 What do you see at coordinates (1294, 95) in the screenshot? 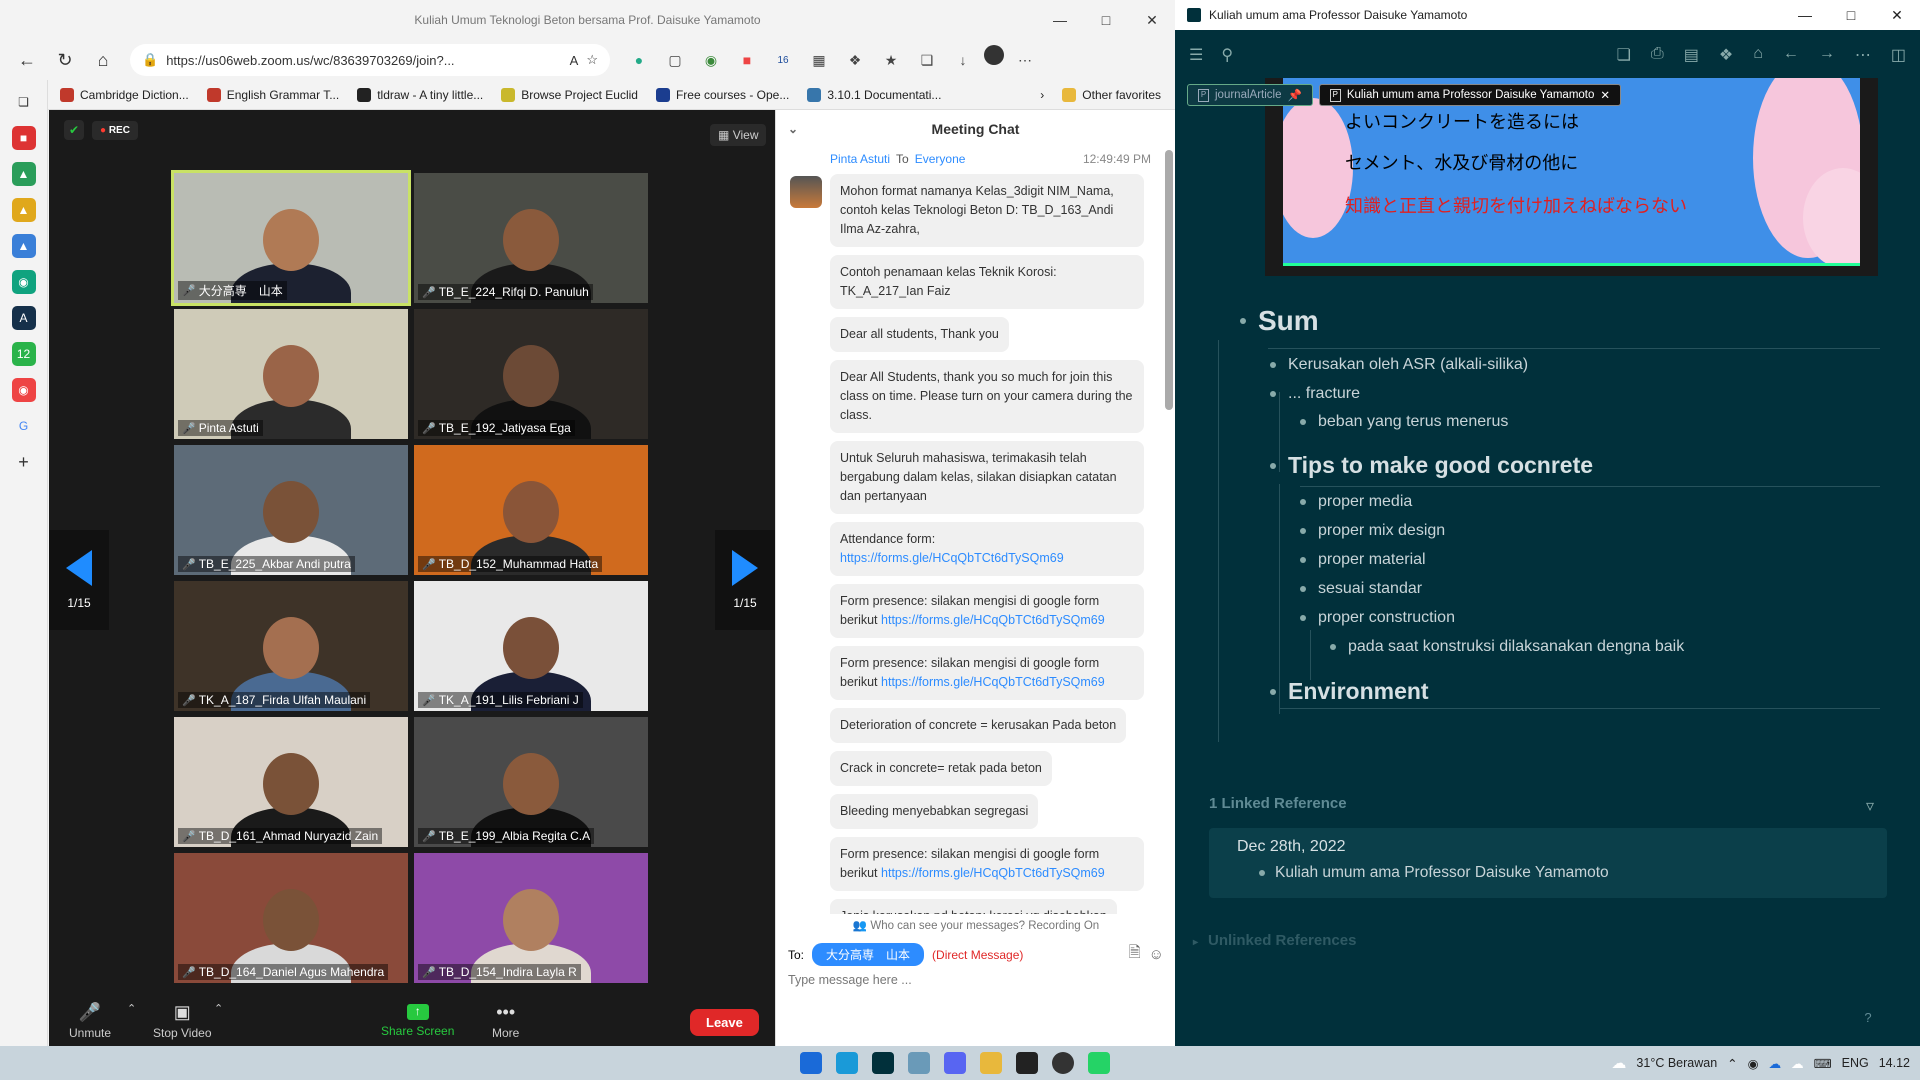
I see `pin-icon: 📌` at bounding box center [1294, 95].